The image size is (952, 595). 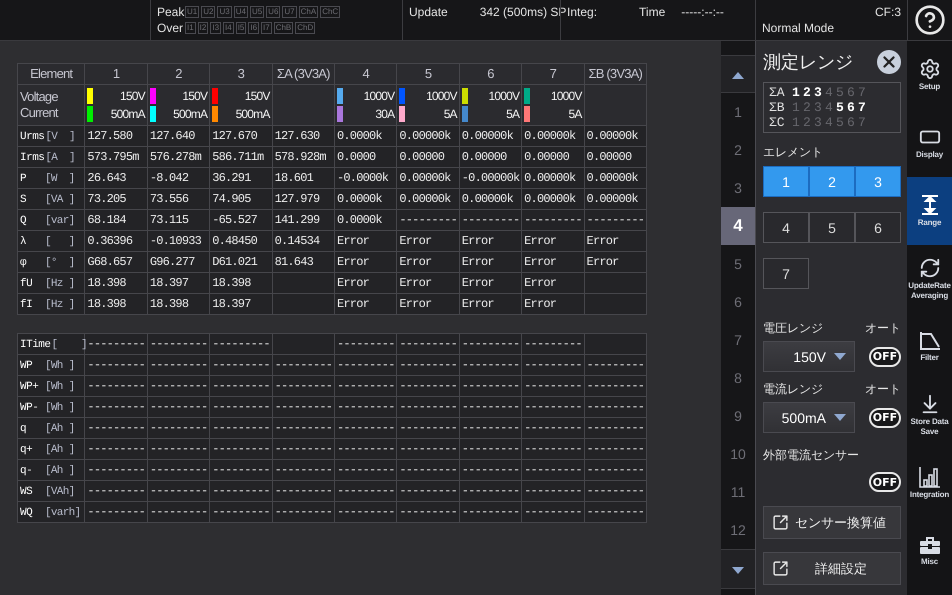 What do you see at coordinates (178, 220) in the screenshot?
I see `table-cell: 73.115` at bounding box center [178, 220].